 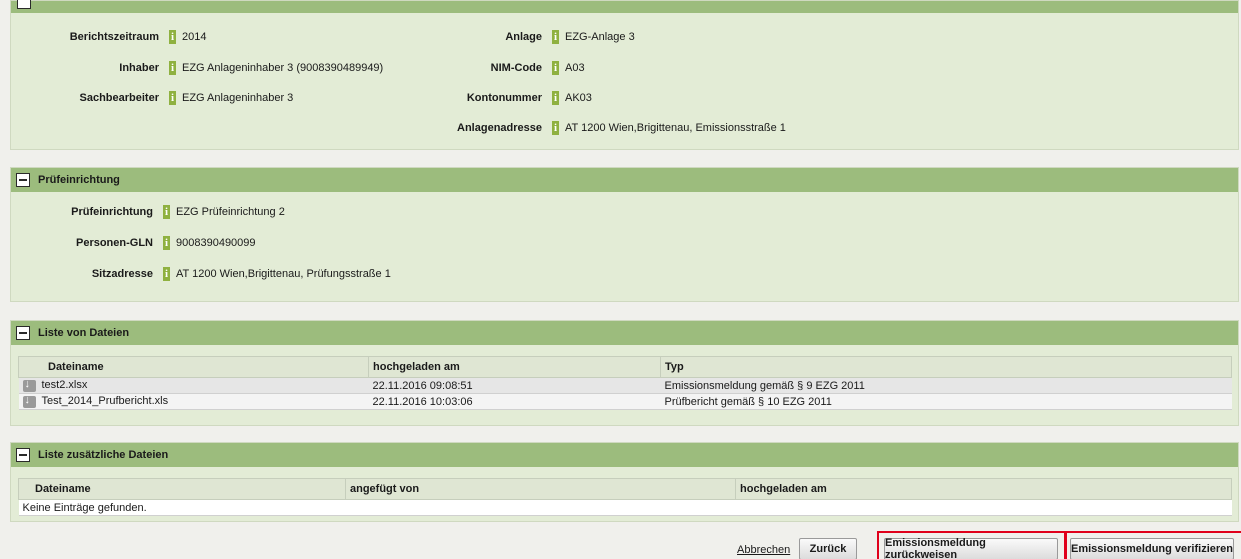 I want to click on file-link: test2.xlsx, so click(x=65, y=385).